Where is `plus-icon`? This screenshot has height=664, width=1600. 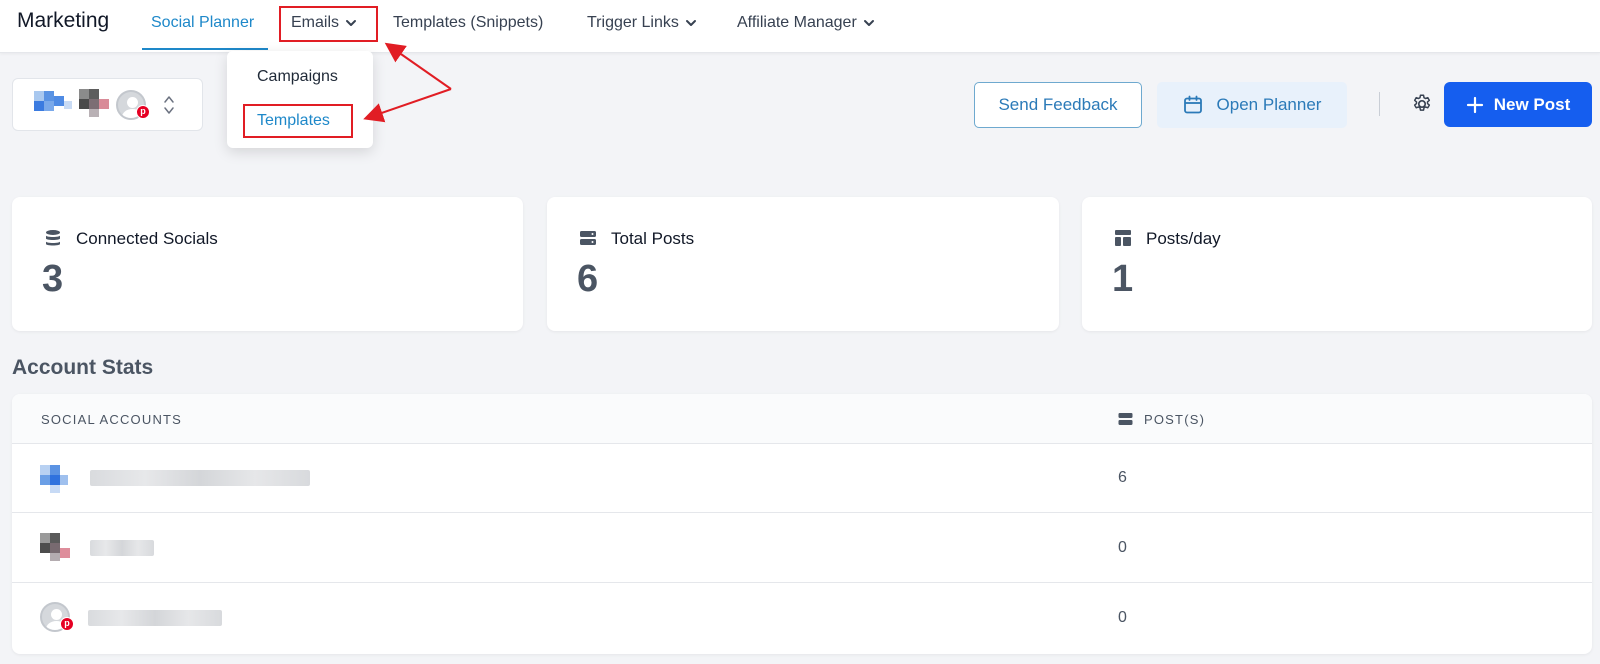
plus-icon is located at coordinates (1474, 104).